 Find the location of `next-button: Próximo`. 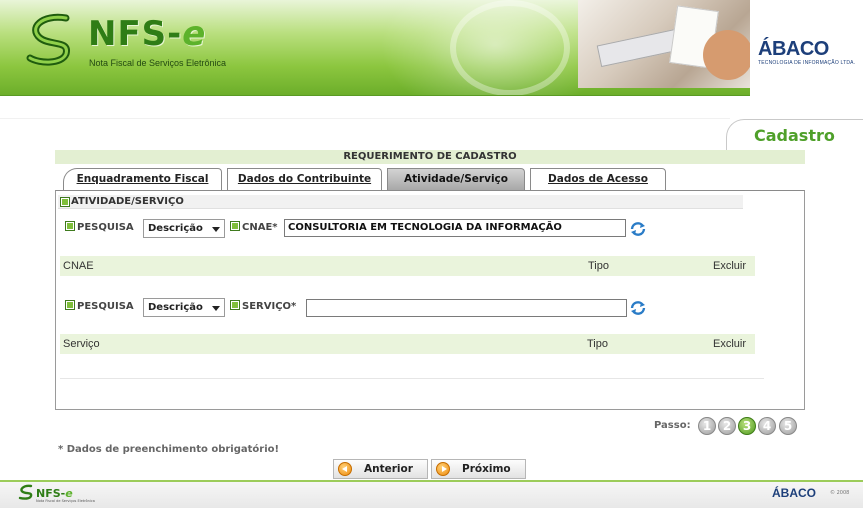

next-button: Próximo is located at coordinates (478, 469).